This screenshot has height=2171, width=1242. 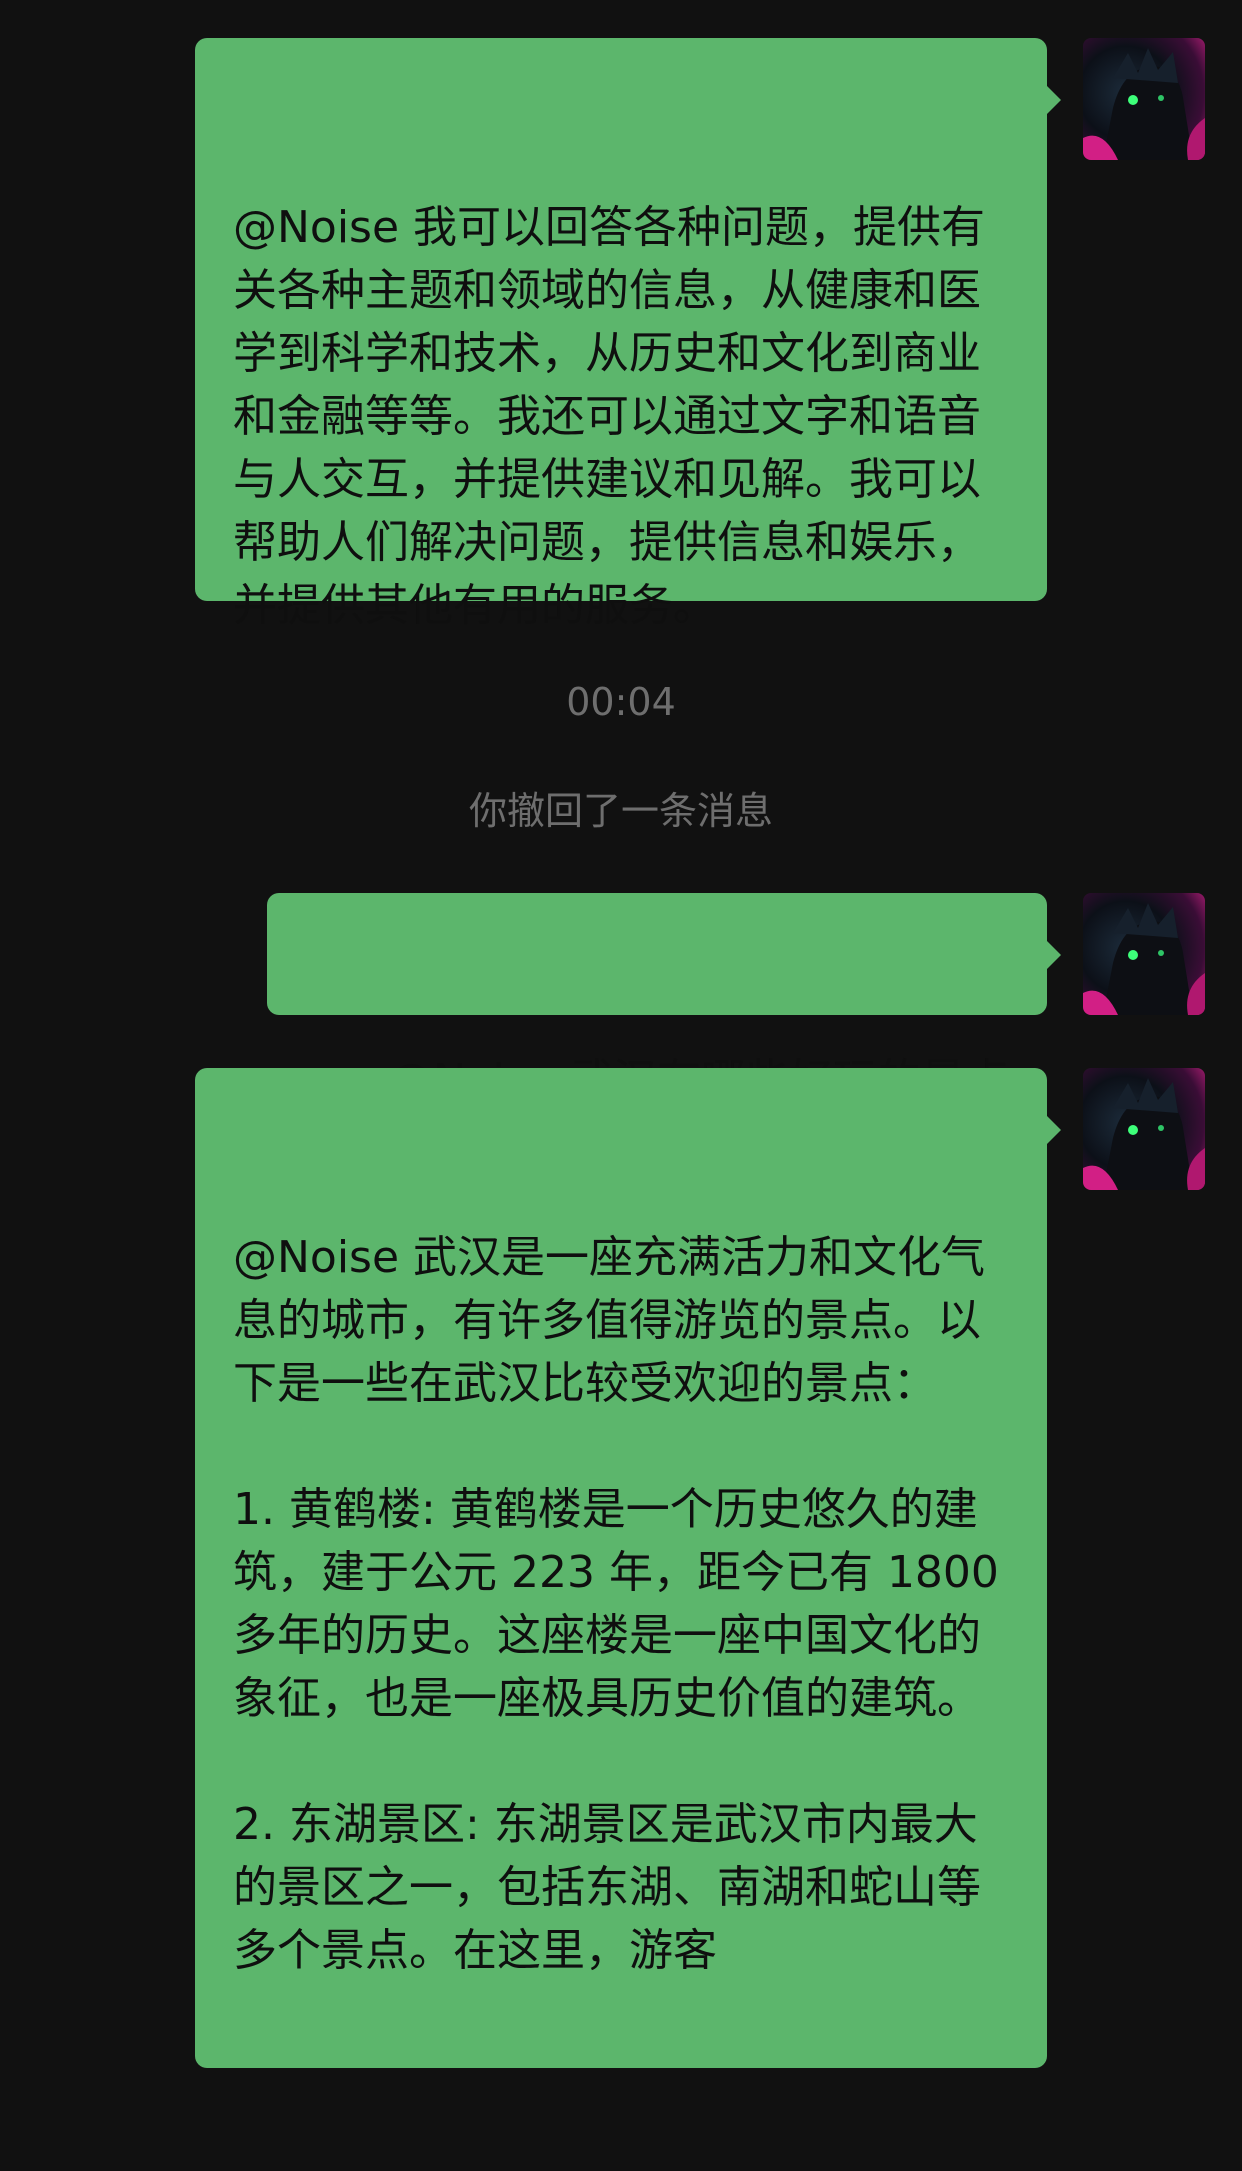 I want to click on recall-notice: 你撤回了一条消息, so click(x=620, y=811).